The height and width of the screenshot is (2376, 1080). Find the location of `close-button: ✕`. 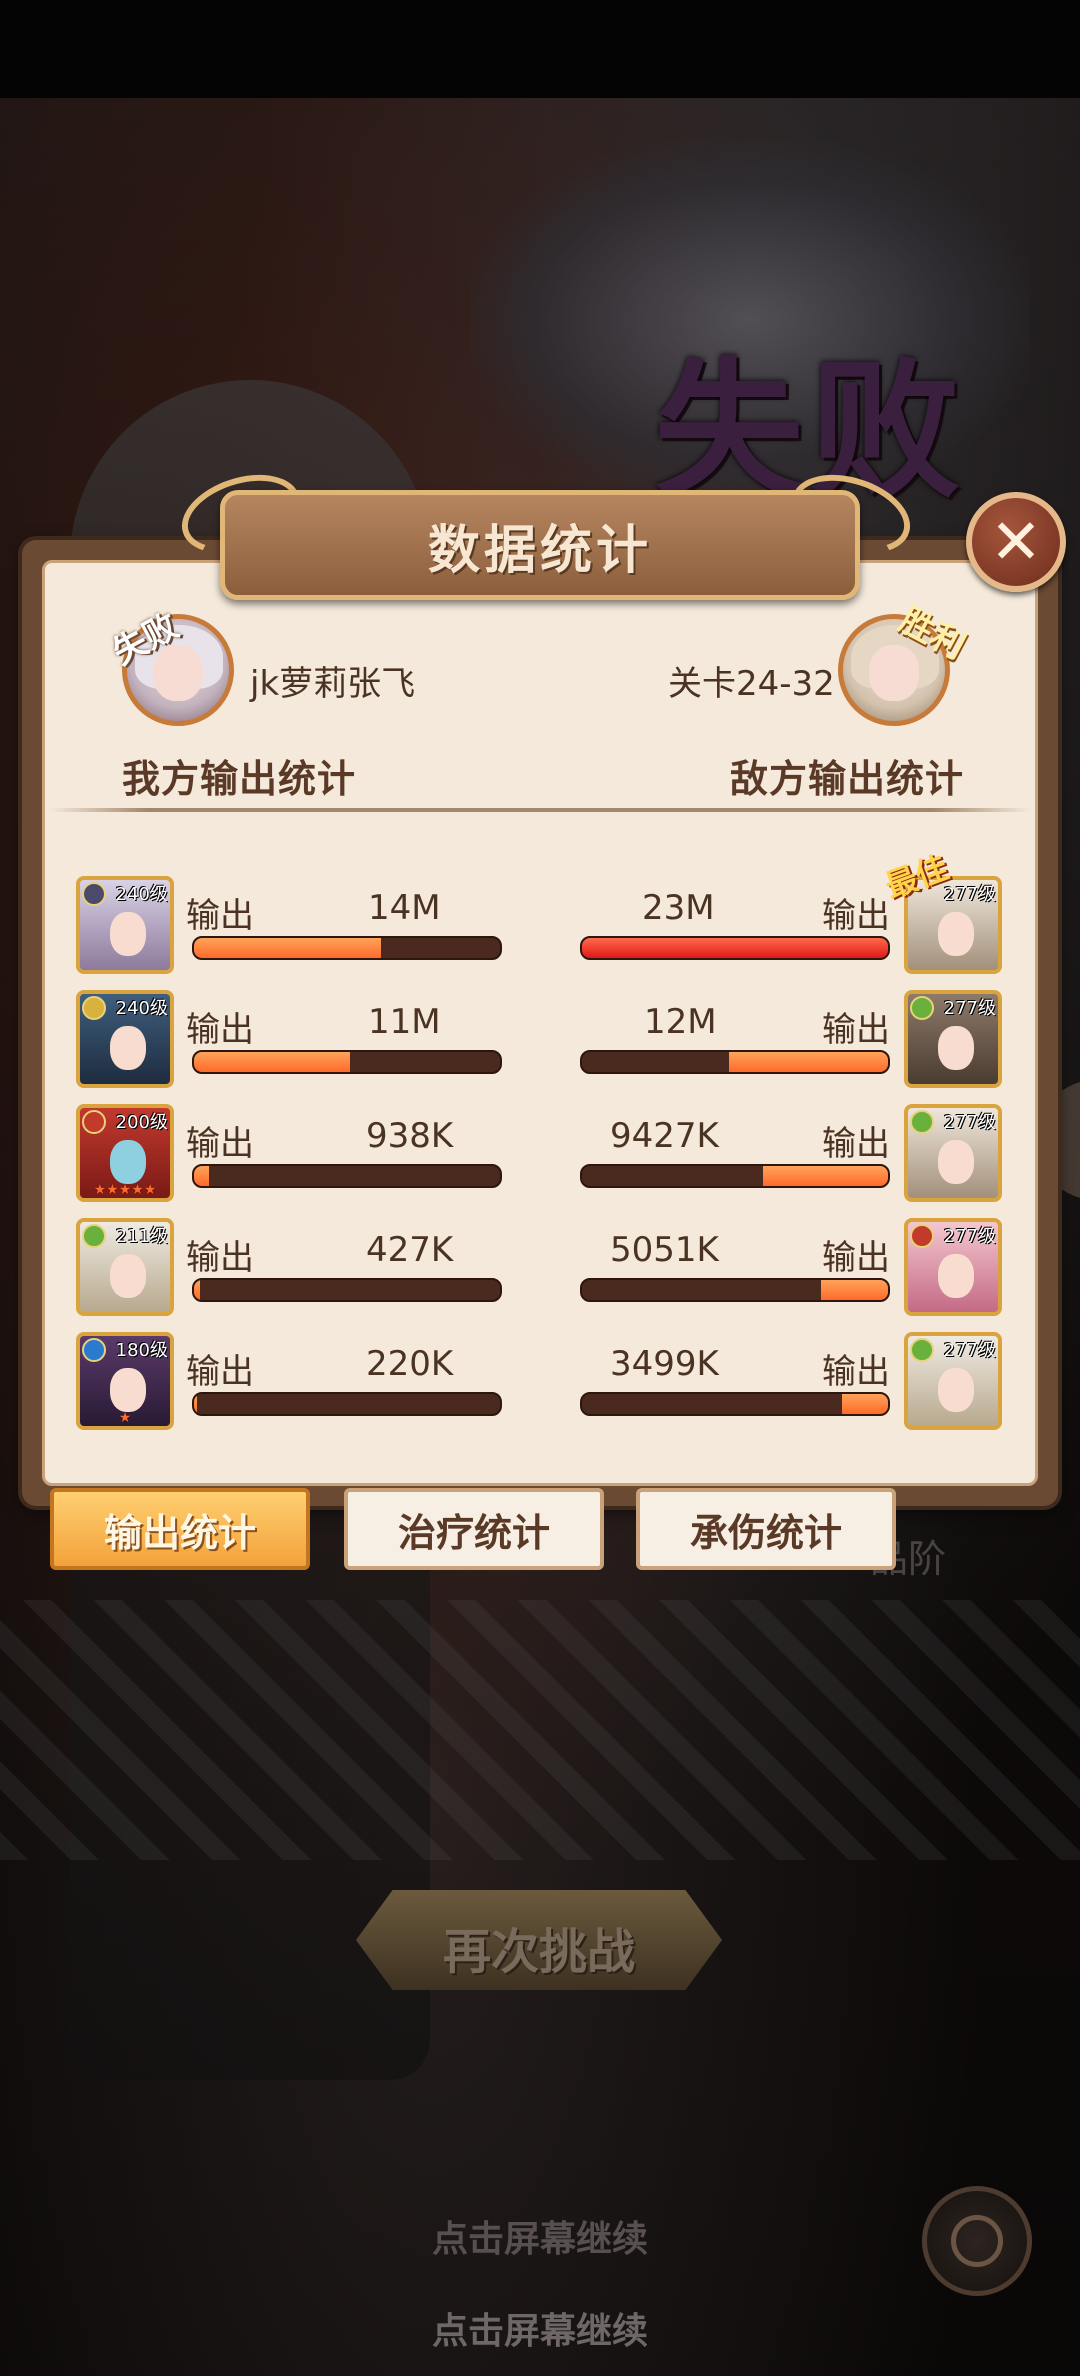

close-button: ✕ is located at coordinates (1016, 542).